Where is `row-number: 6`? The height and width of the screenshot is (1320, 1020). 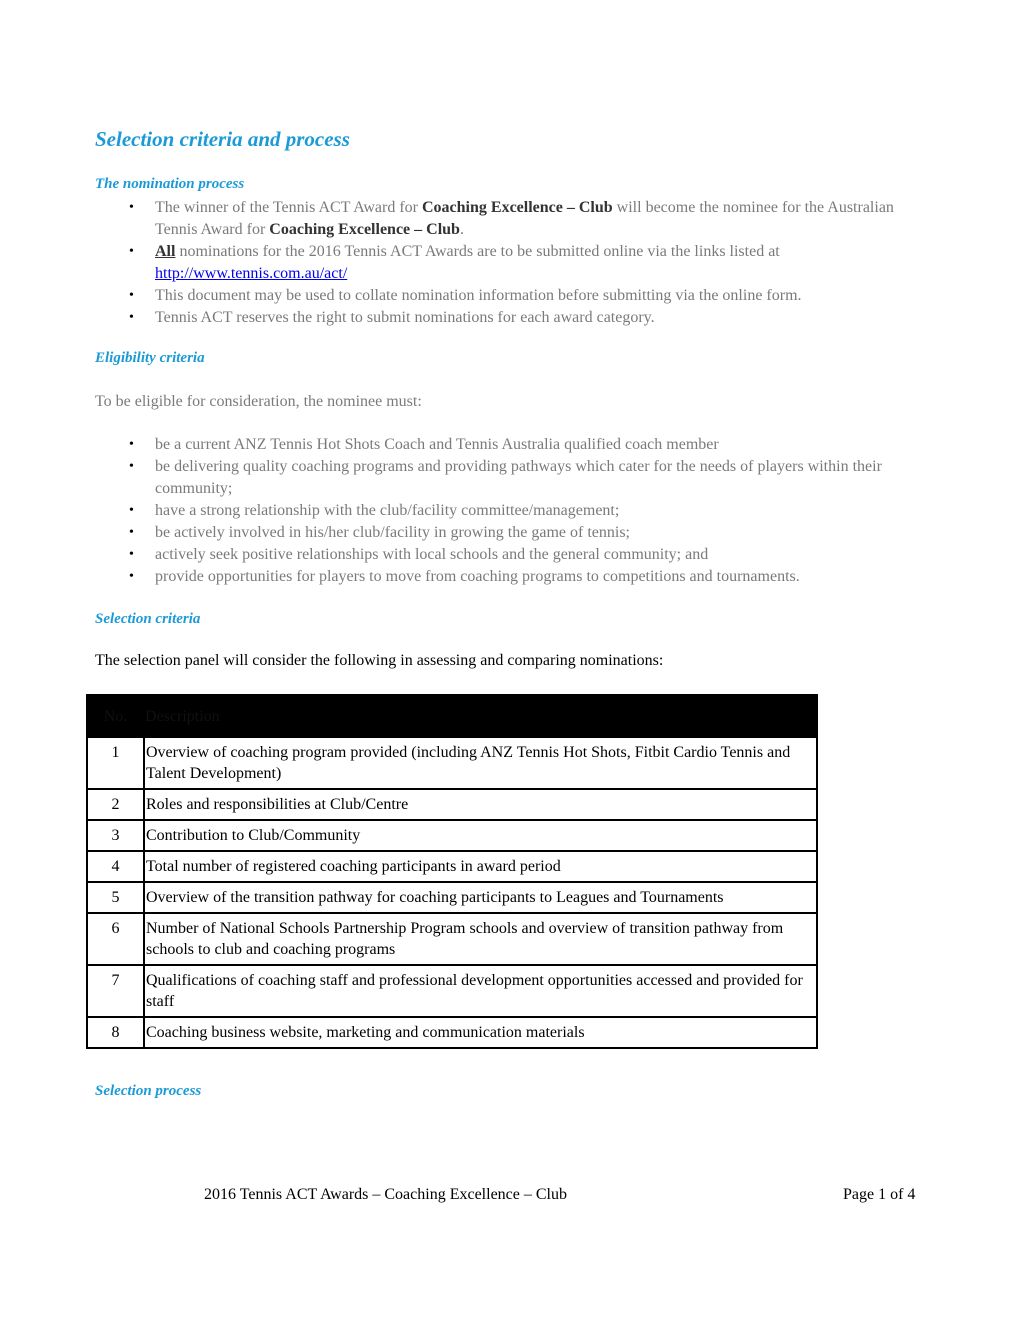 row-number: 6 is located at coordinates (115, 939).